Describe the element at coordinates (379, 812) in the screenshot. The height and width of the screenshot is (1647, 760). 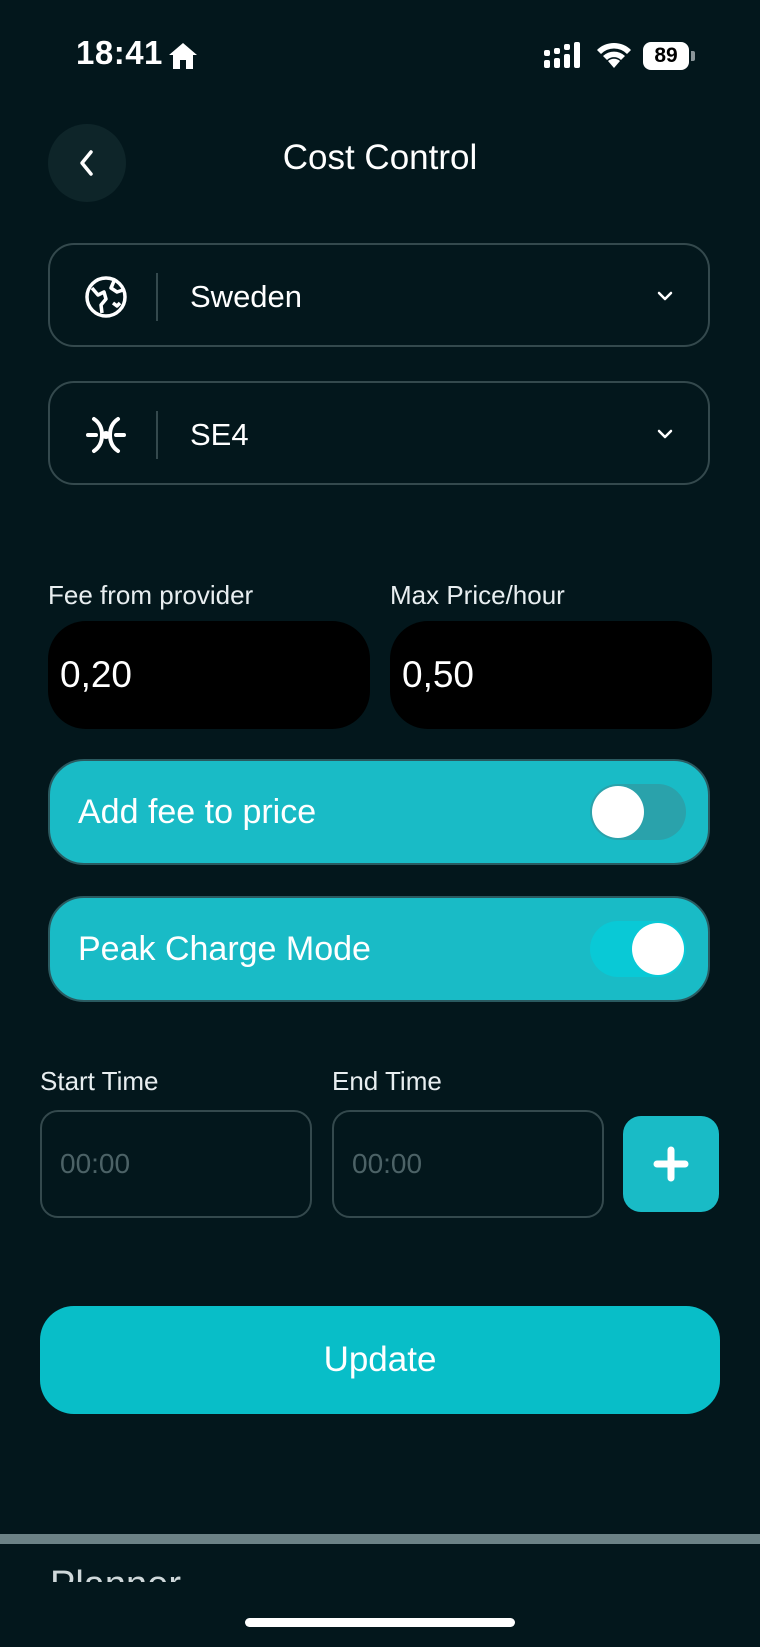
I see `add-fee-toggle-card: Add fee to price` at that location.